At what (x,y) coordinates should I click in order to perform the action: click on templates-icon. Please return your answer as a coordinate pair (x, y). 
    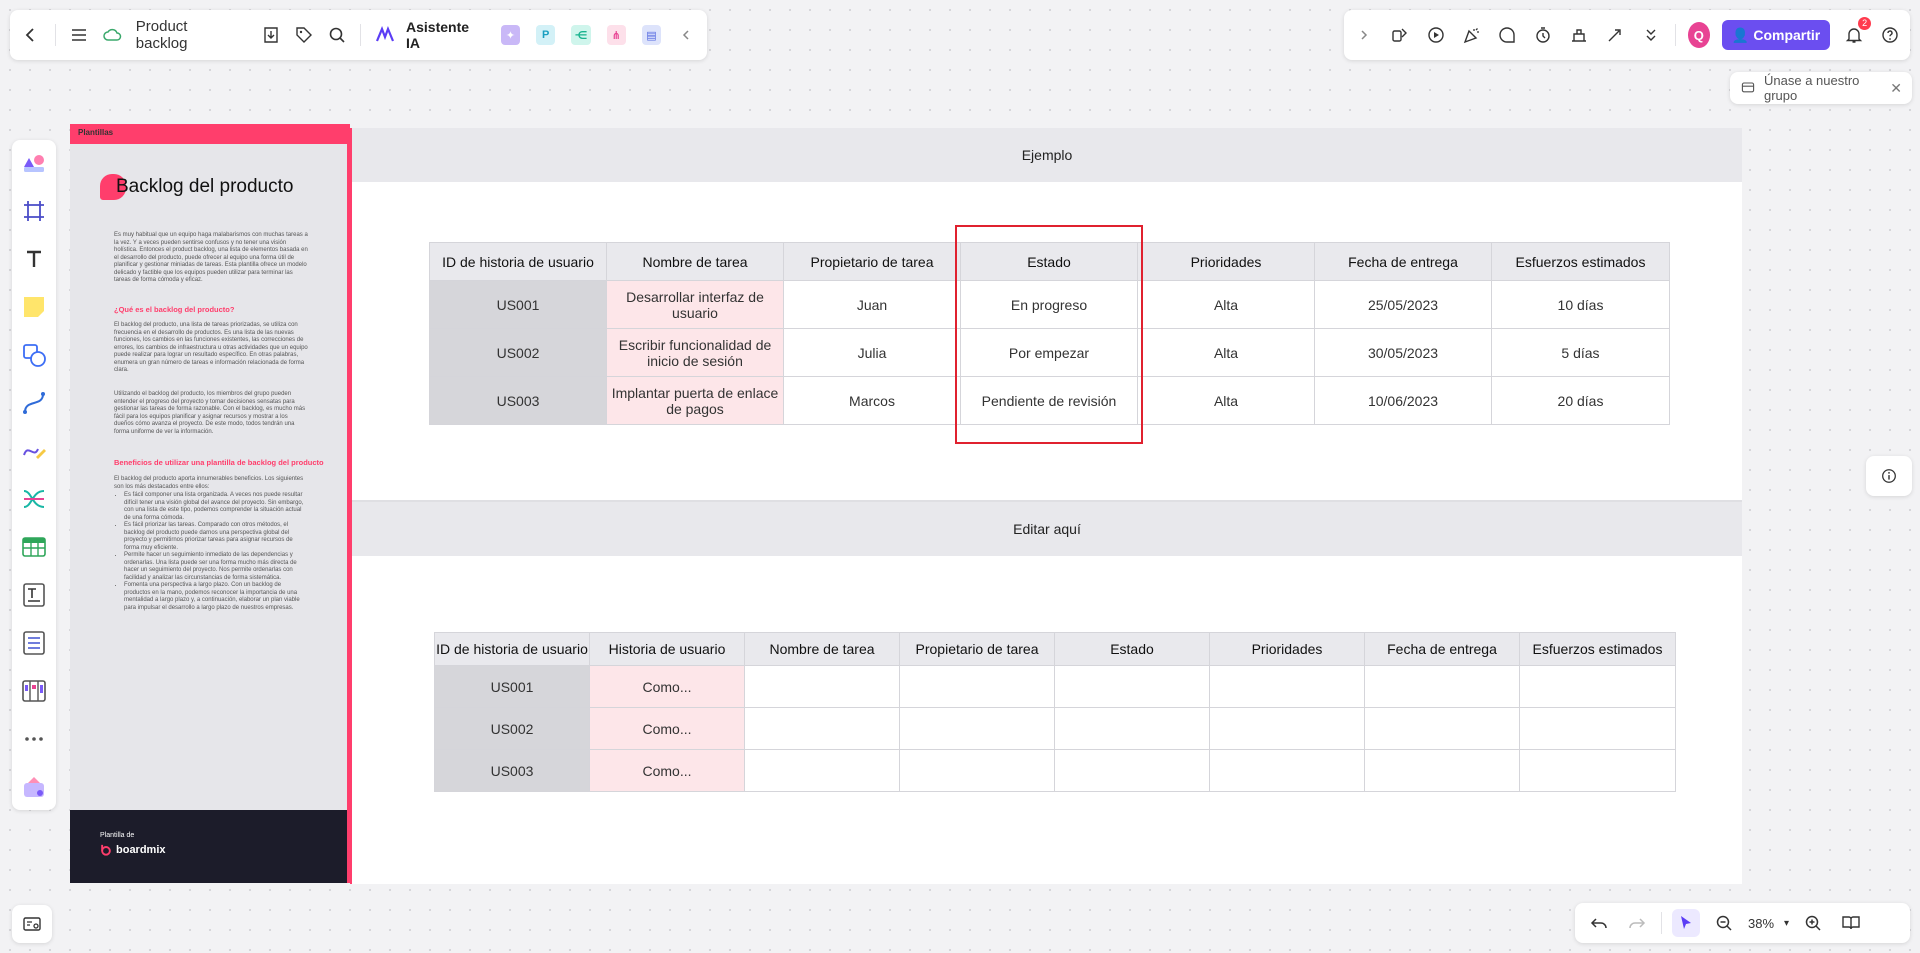
    Looking at the image, I should click on (34, 163).